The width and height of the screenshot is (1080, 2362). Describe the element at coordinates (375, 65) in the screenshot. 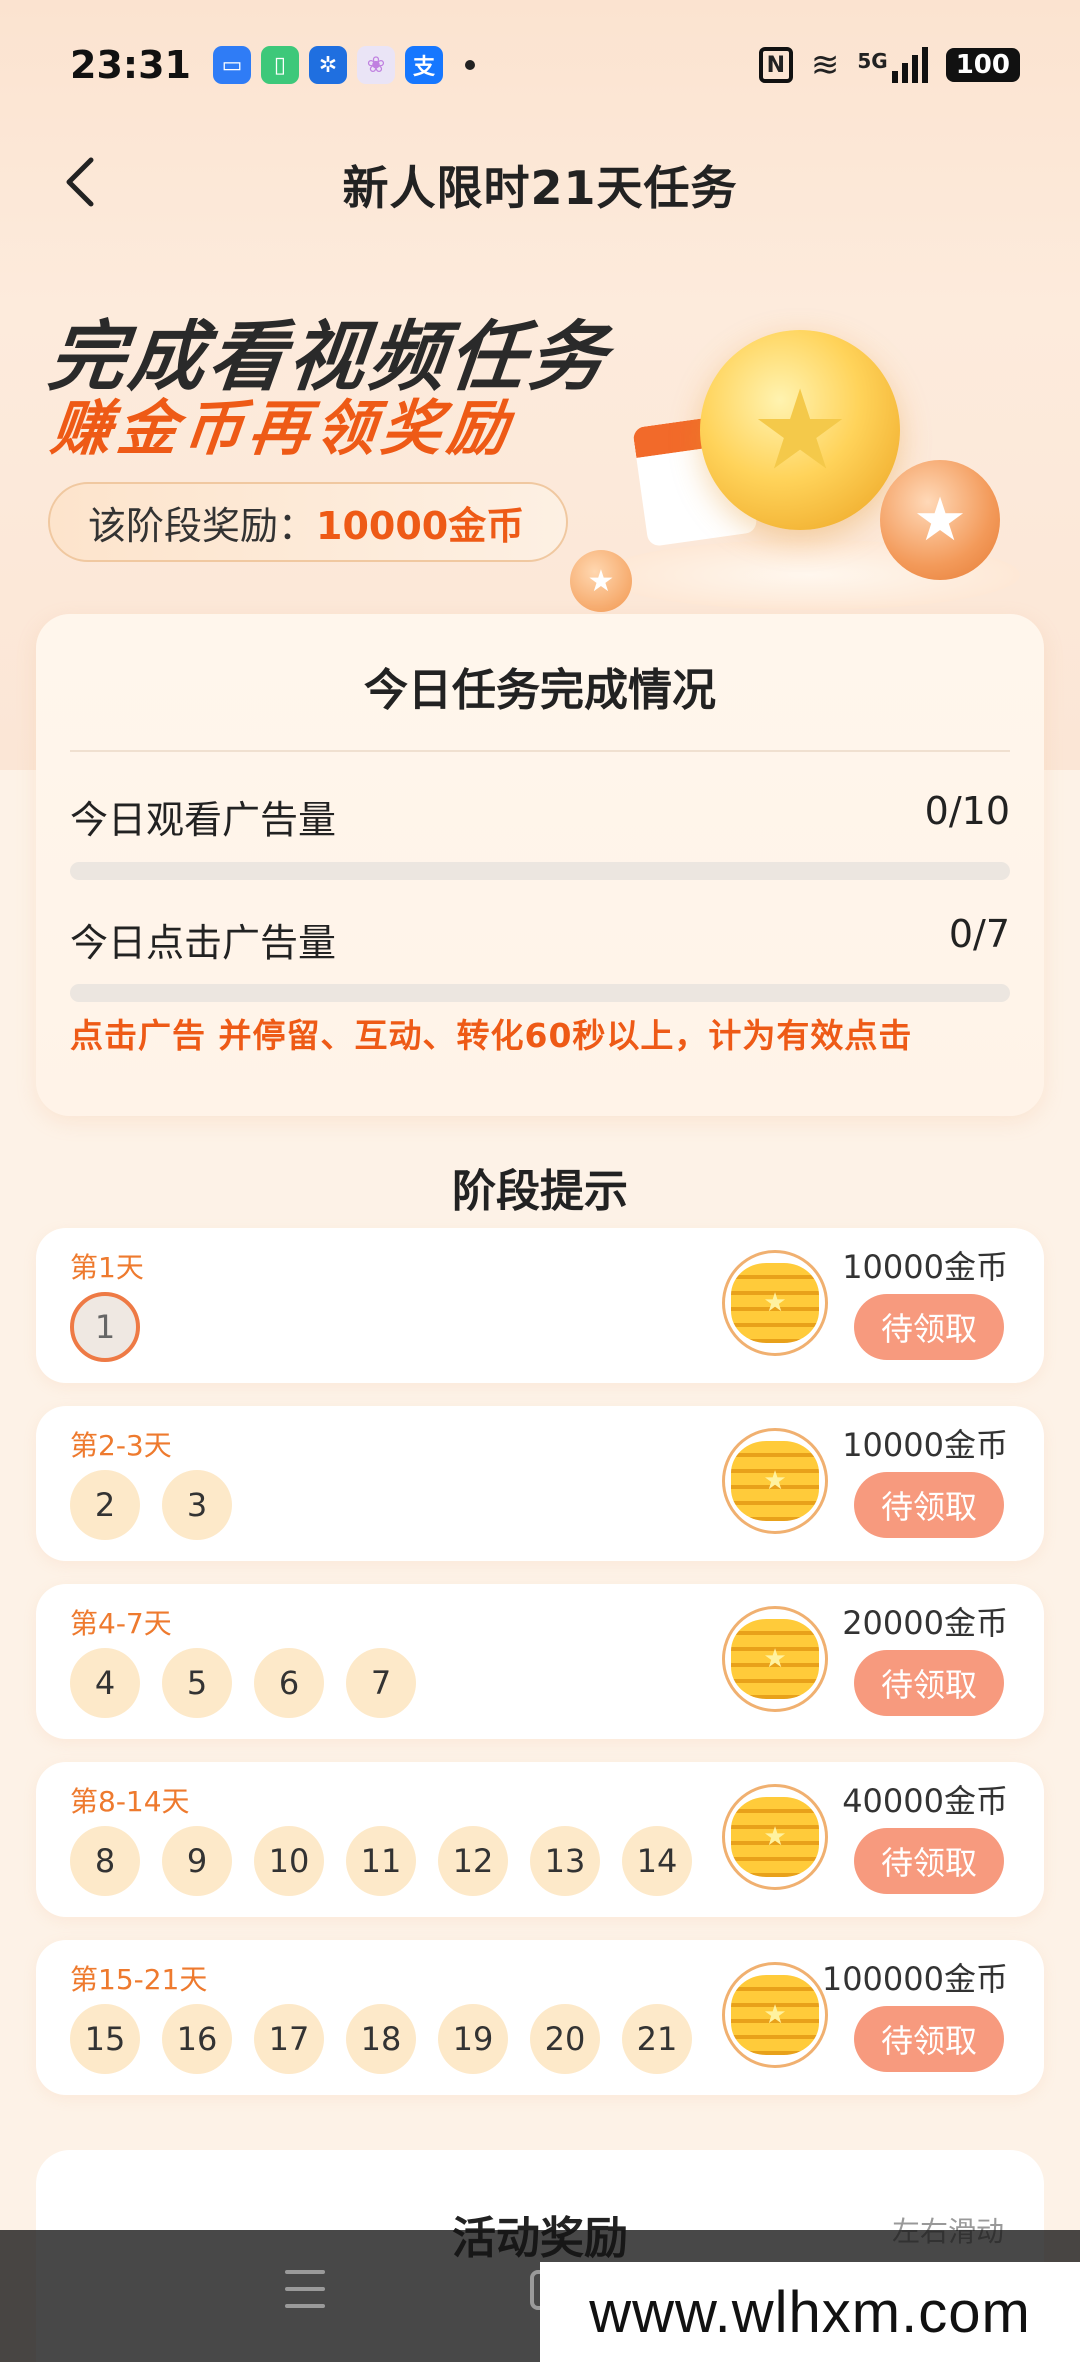

I see `photos-app-icon: ❀` at that location.